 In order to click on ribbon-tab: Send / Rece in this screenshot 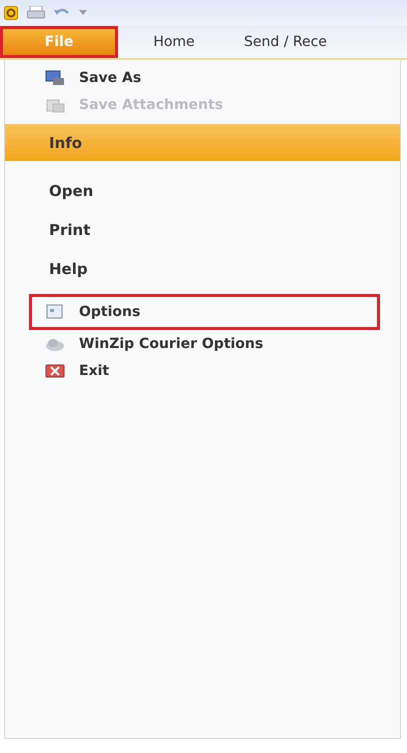, I will do `click(286, 42)`.